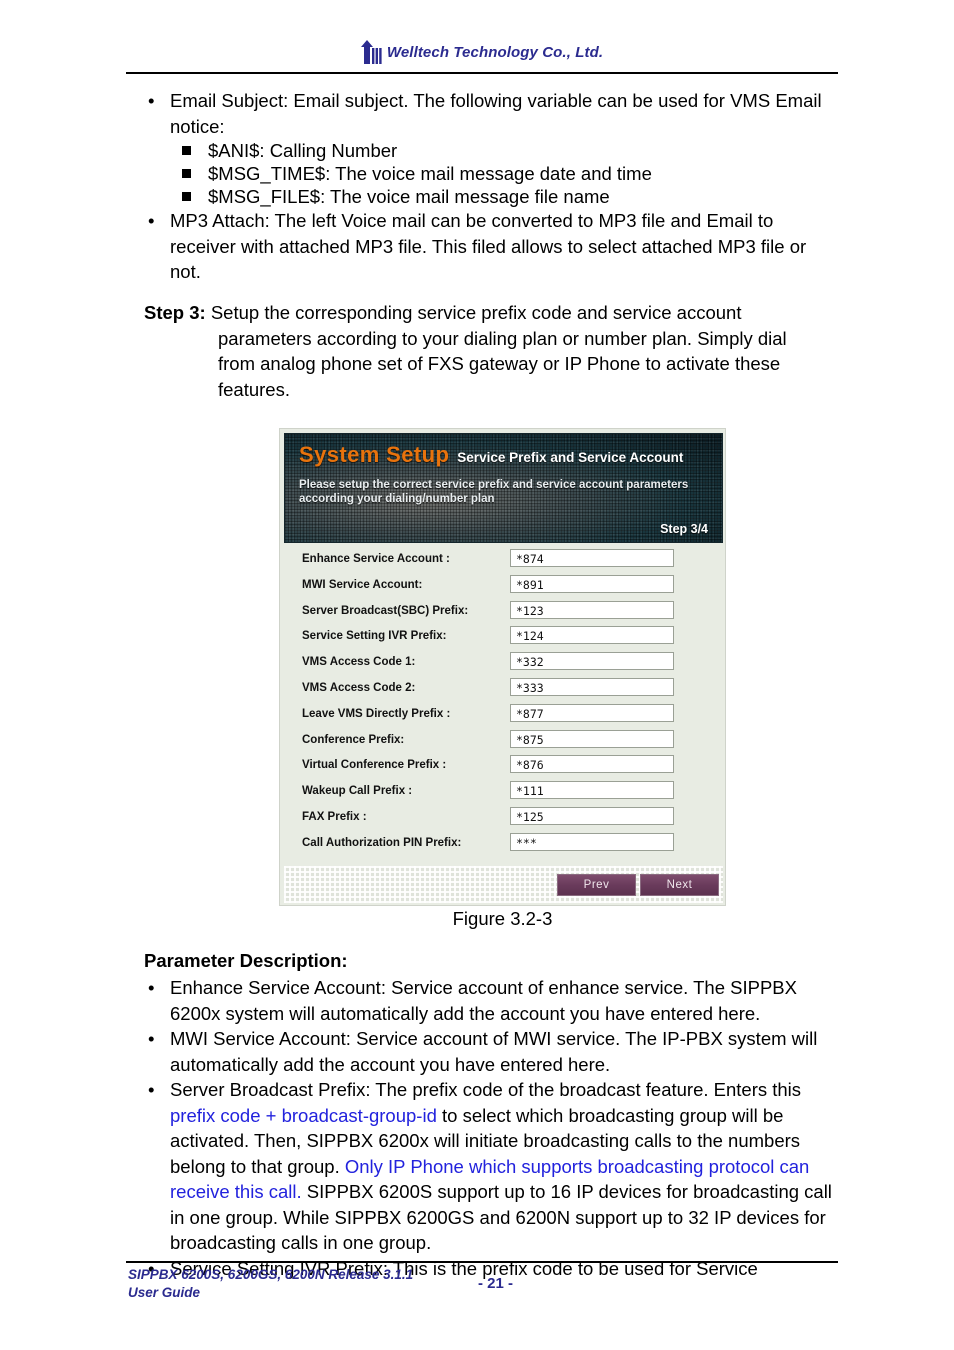 Image resolution: width=954 pixels, height=1350 pixels. Describe the element at coordinates (359, 687) in the screenshot. I see `field-label: VMS Access Code 2:` at that location.